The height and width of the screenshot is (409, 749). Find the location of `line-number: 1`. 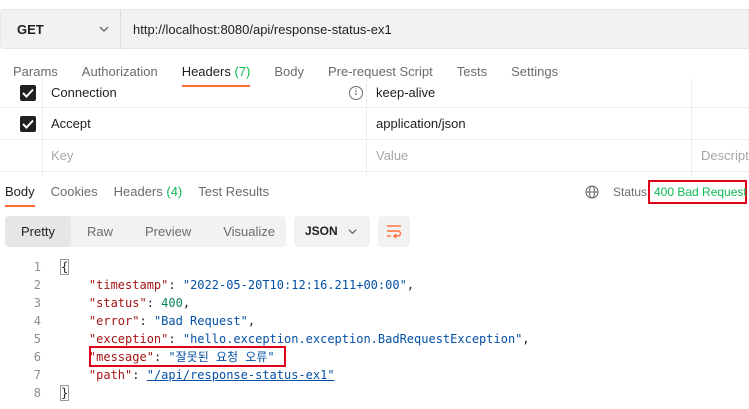

line-number: 1 is located at coordinates (37, 267).